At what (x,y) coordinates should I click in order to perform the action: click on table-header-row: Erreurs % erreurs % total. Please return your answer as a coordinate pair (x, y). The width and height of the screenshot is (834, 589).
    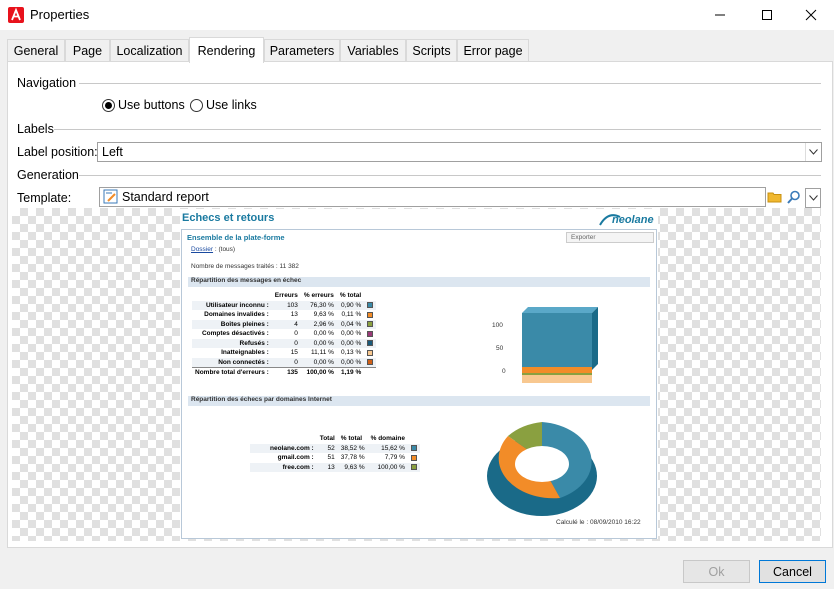
    Looking at the image, I should click on (284, 296).